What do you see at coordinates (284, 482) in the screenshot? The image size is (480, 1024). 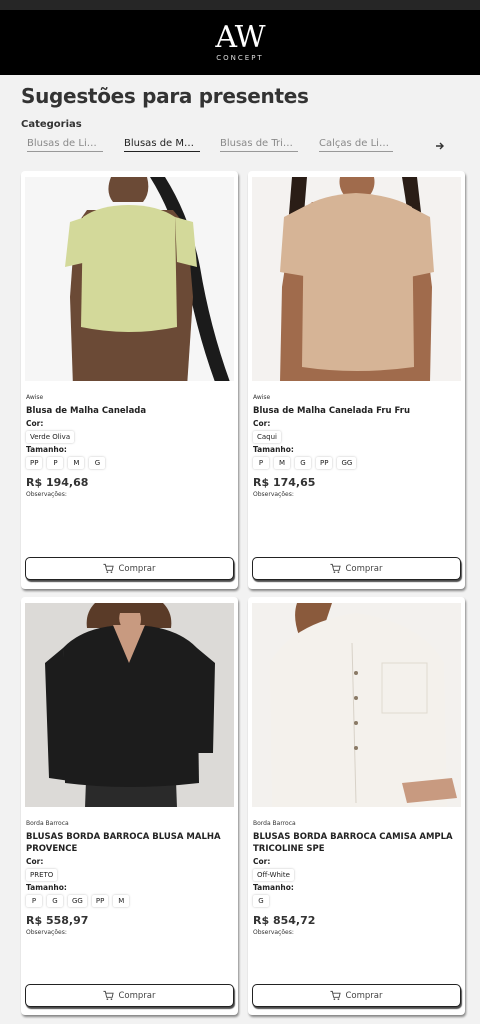 I see `product-price: R$ 174,65` at bounding box center [284, 482].